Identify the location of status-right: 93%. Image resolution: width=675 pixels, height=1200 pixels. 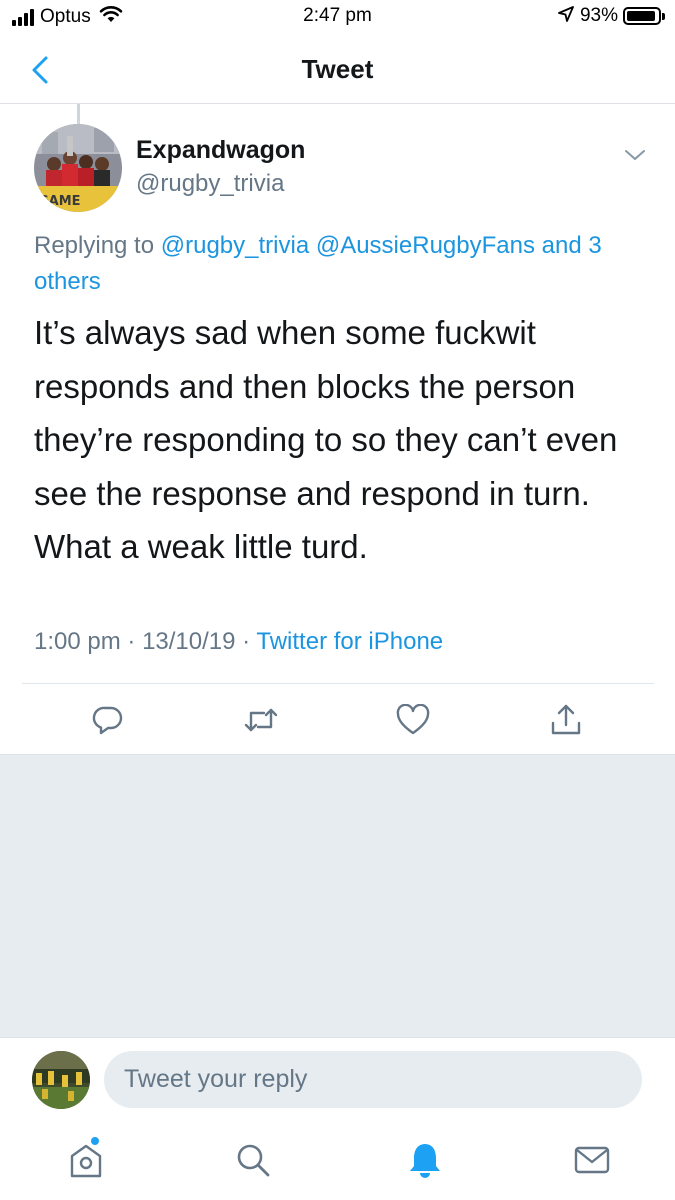
(611, 16).